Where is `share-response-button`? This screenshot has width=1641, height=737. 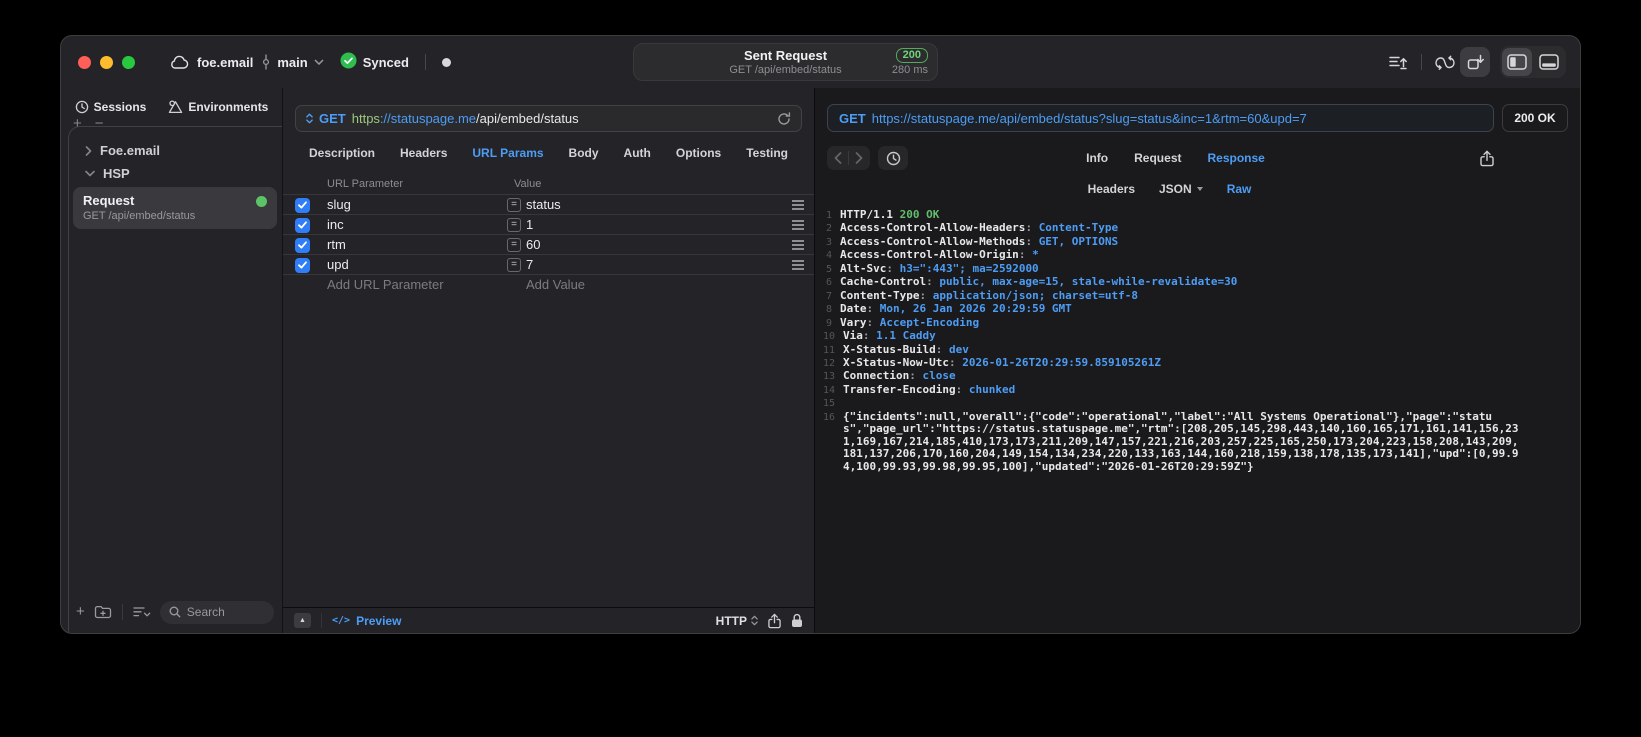
share-response-button is located at coordinates (1487, 158).